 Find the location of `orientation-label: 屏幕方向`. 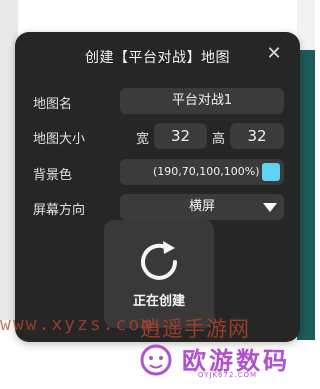

orientation-label: 屏幕方向 is located at coordinates (59, 210).